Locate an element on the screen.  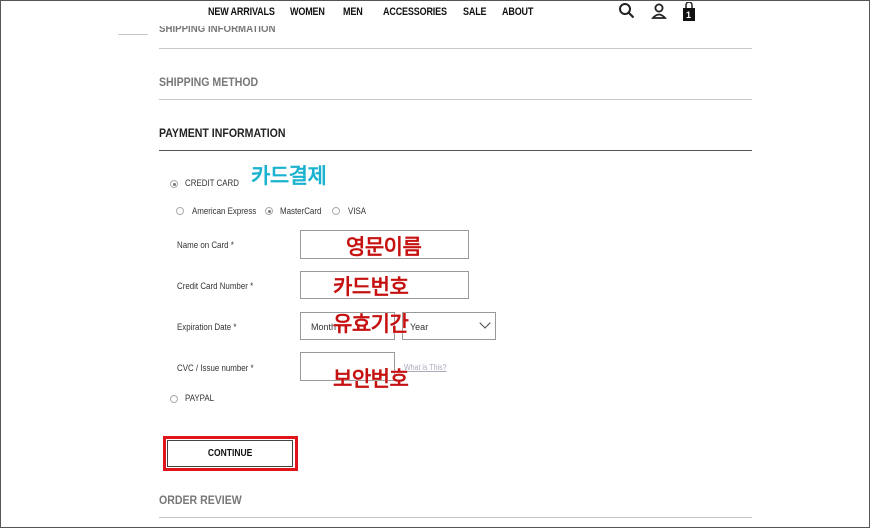
paypal-radio is located at coordinates (174, 399).